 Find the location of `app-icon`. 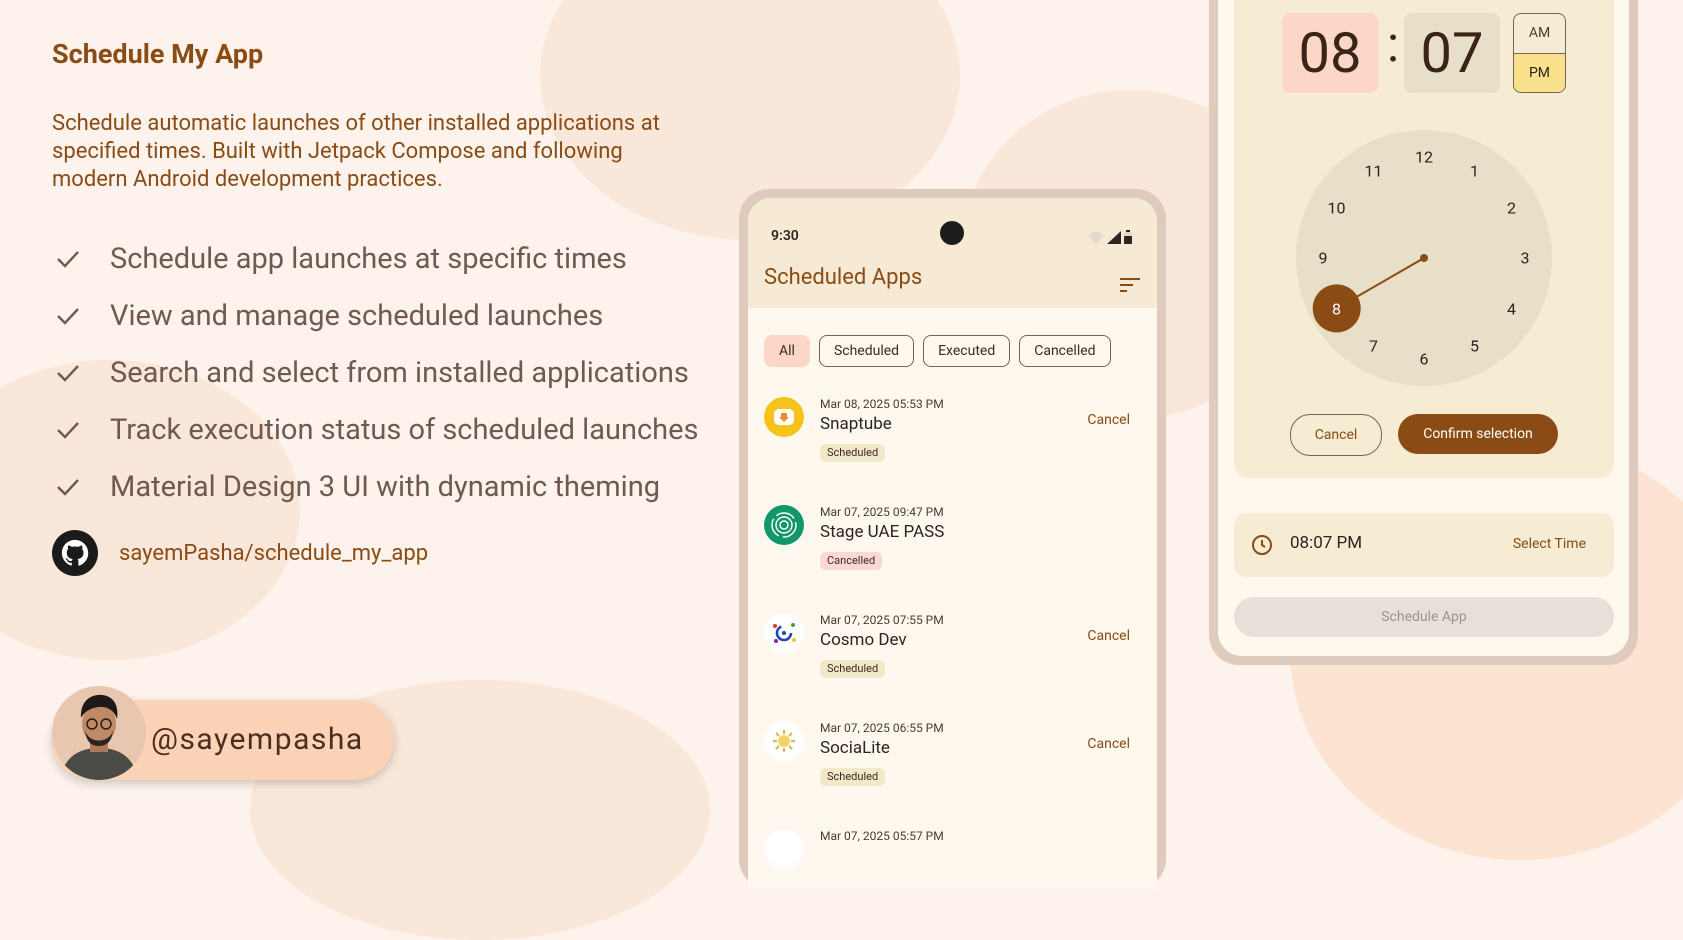

app-icon is located at coordinates (784, 849).